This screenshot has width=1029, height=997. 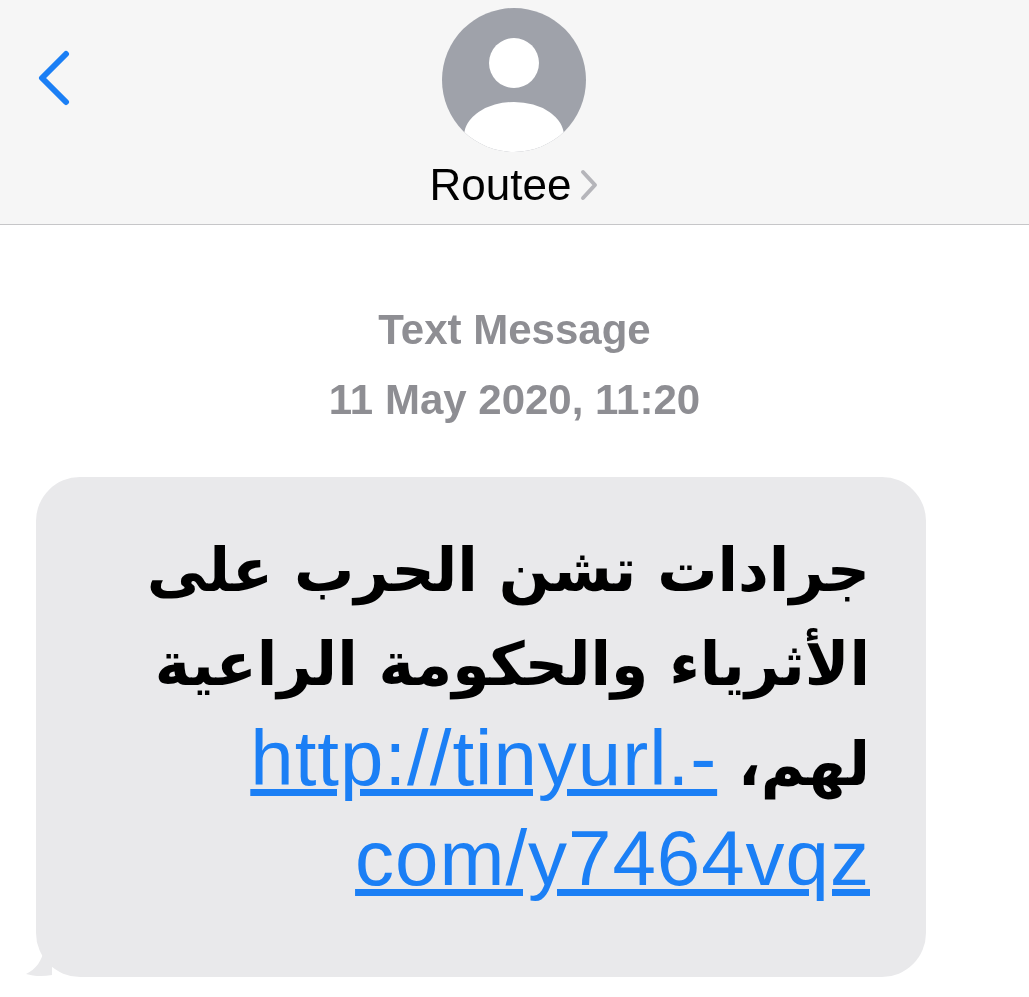 What do you see at coordinates (514, 330) in the screenshot?
I see `service-label: Text Message` at bounding box center [514, 330].